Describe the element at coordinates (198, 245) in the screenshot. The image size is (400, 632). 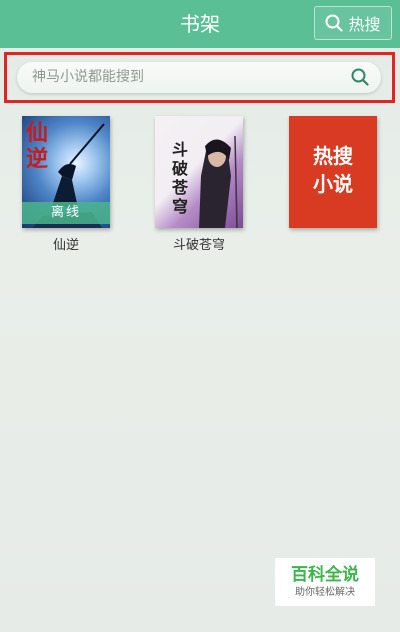
I see `book-title: 斗破苍穹` at that location.